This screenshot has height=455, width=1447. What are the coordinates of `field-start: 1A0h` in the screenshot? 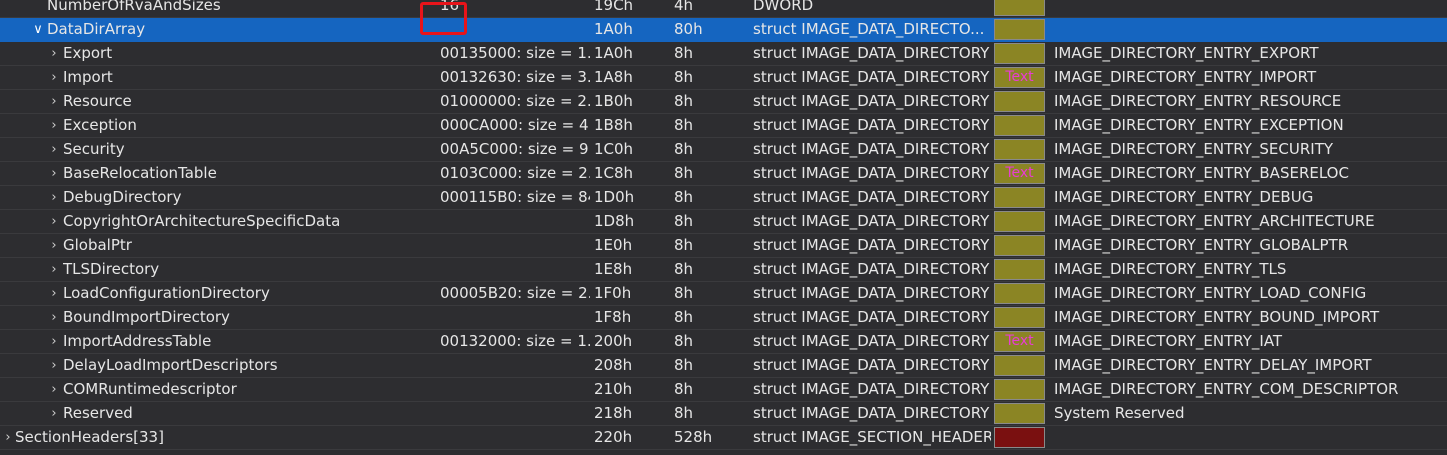 It's located at (613, 53).